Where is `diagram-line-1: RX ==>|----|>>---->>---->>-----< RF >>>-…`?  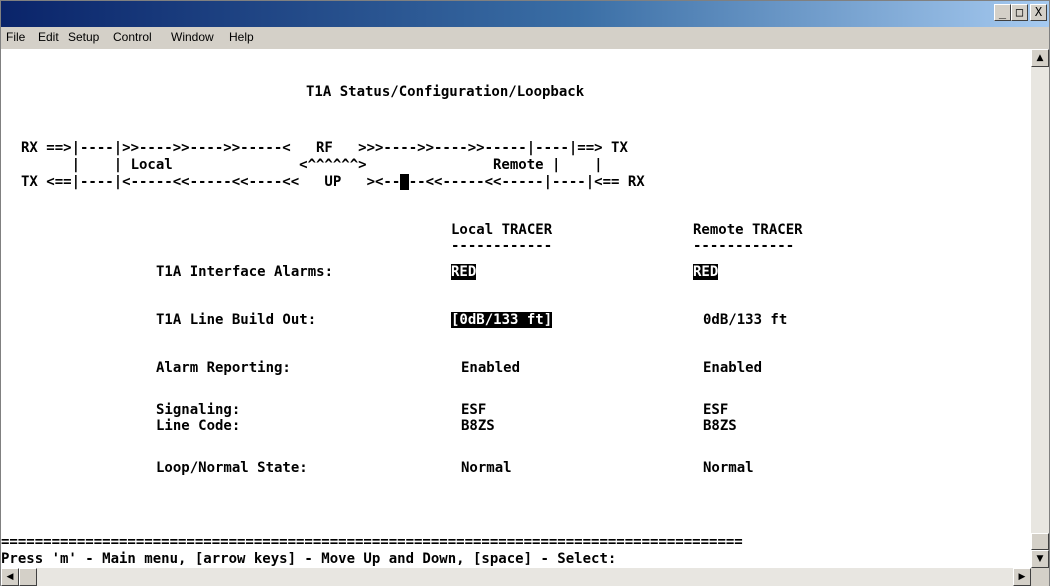
diagram-line-1: RX ==>|----|>>---->>---->>-----< RF >>>-… is located at coordinates (324, 148).